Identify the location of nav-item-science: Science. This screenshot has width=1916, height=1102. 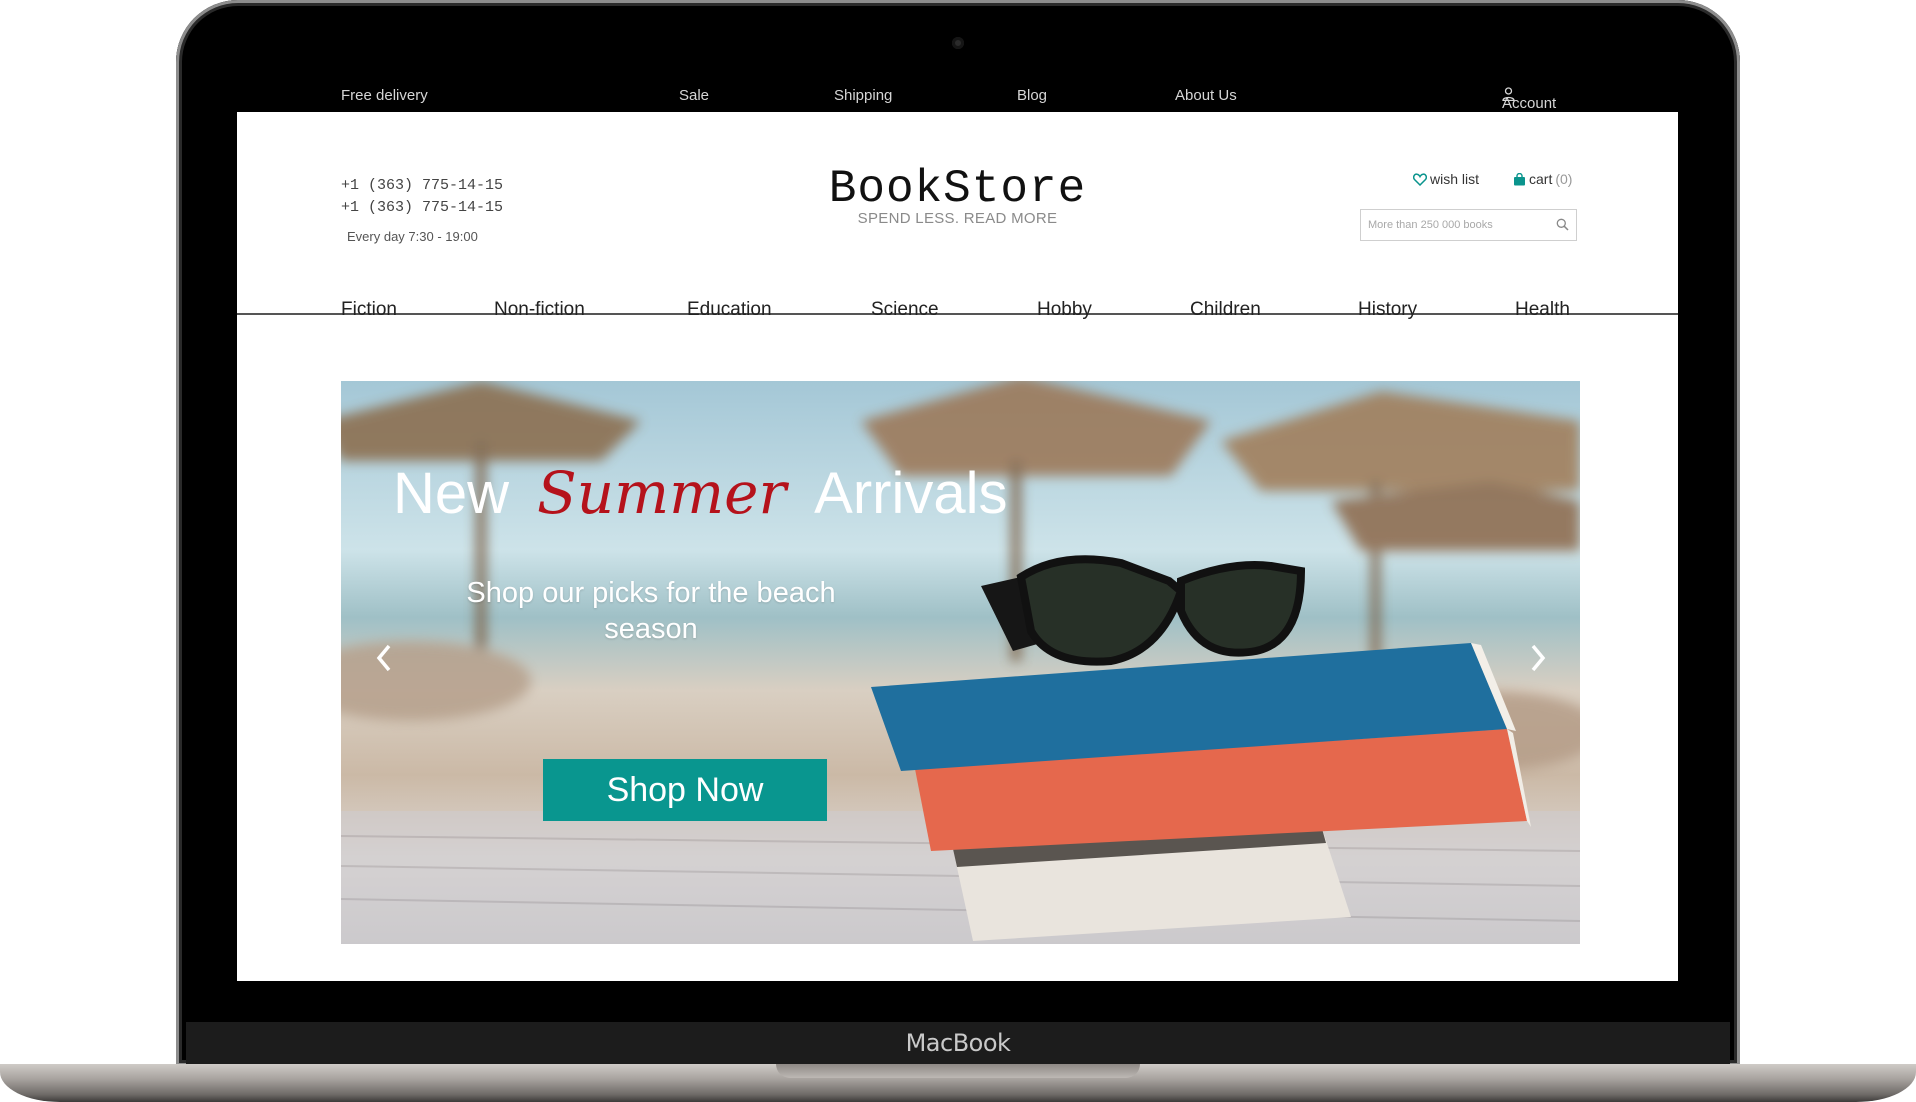
(905, 310).